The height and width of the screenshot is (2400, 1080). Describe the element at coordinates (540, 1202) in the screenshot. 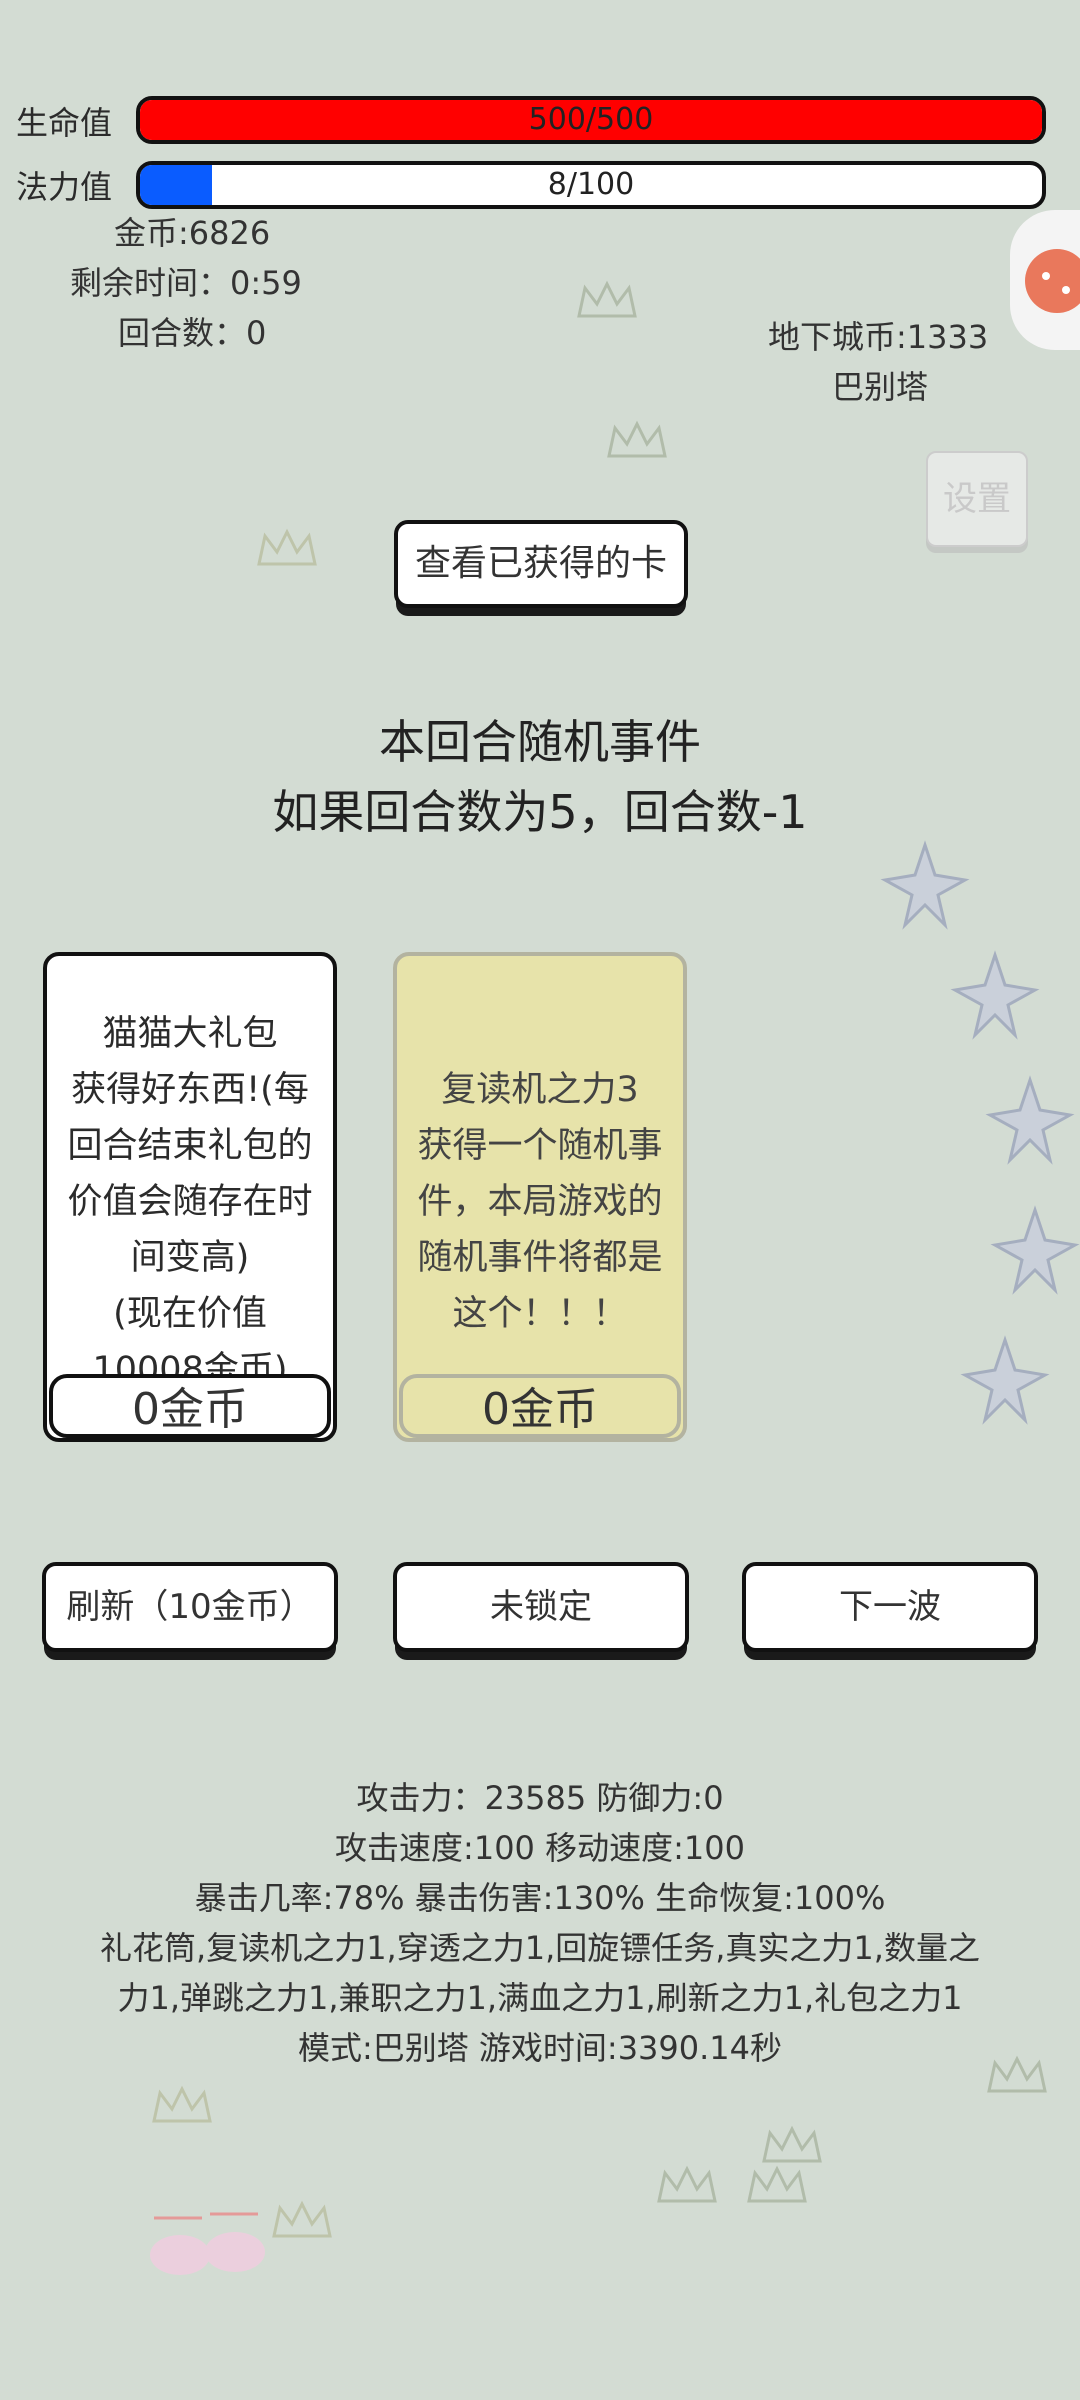

I see `card-description: 复读机之力3 获得一个随机事 件，本局游戏的 随机事件将都是 这个！！！` at that location.